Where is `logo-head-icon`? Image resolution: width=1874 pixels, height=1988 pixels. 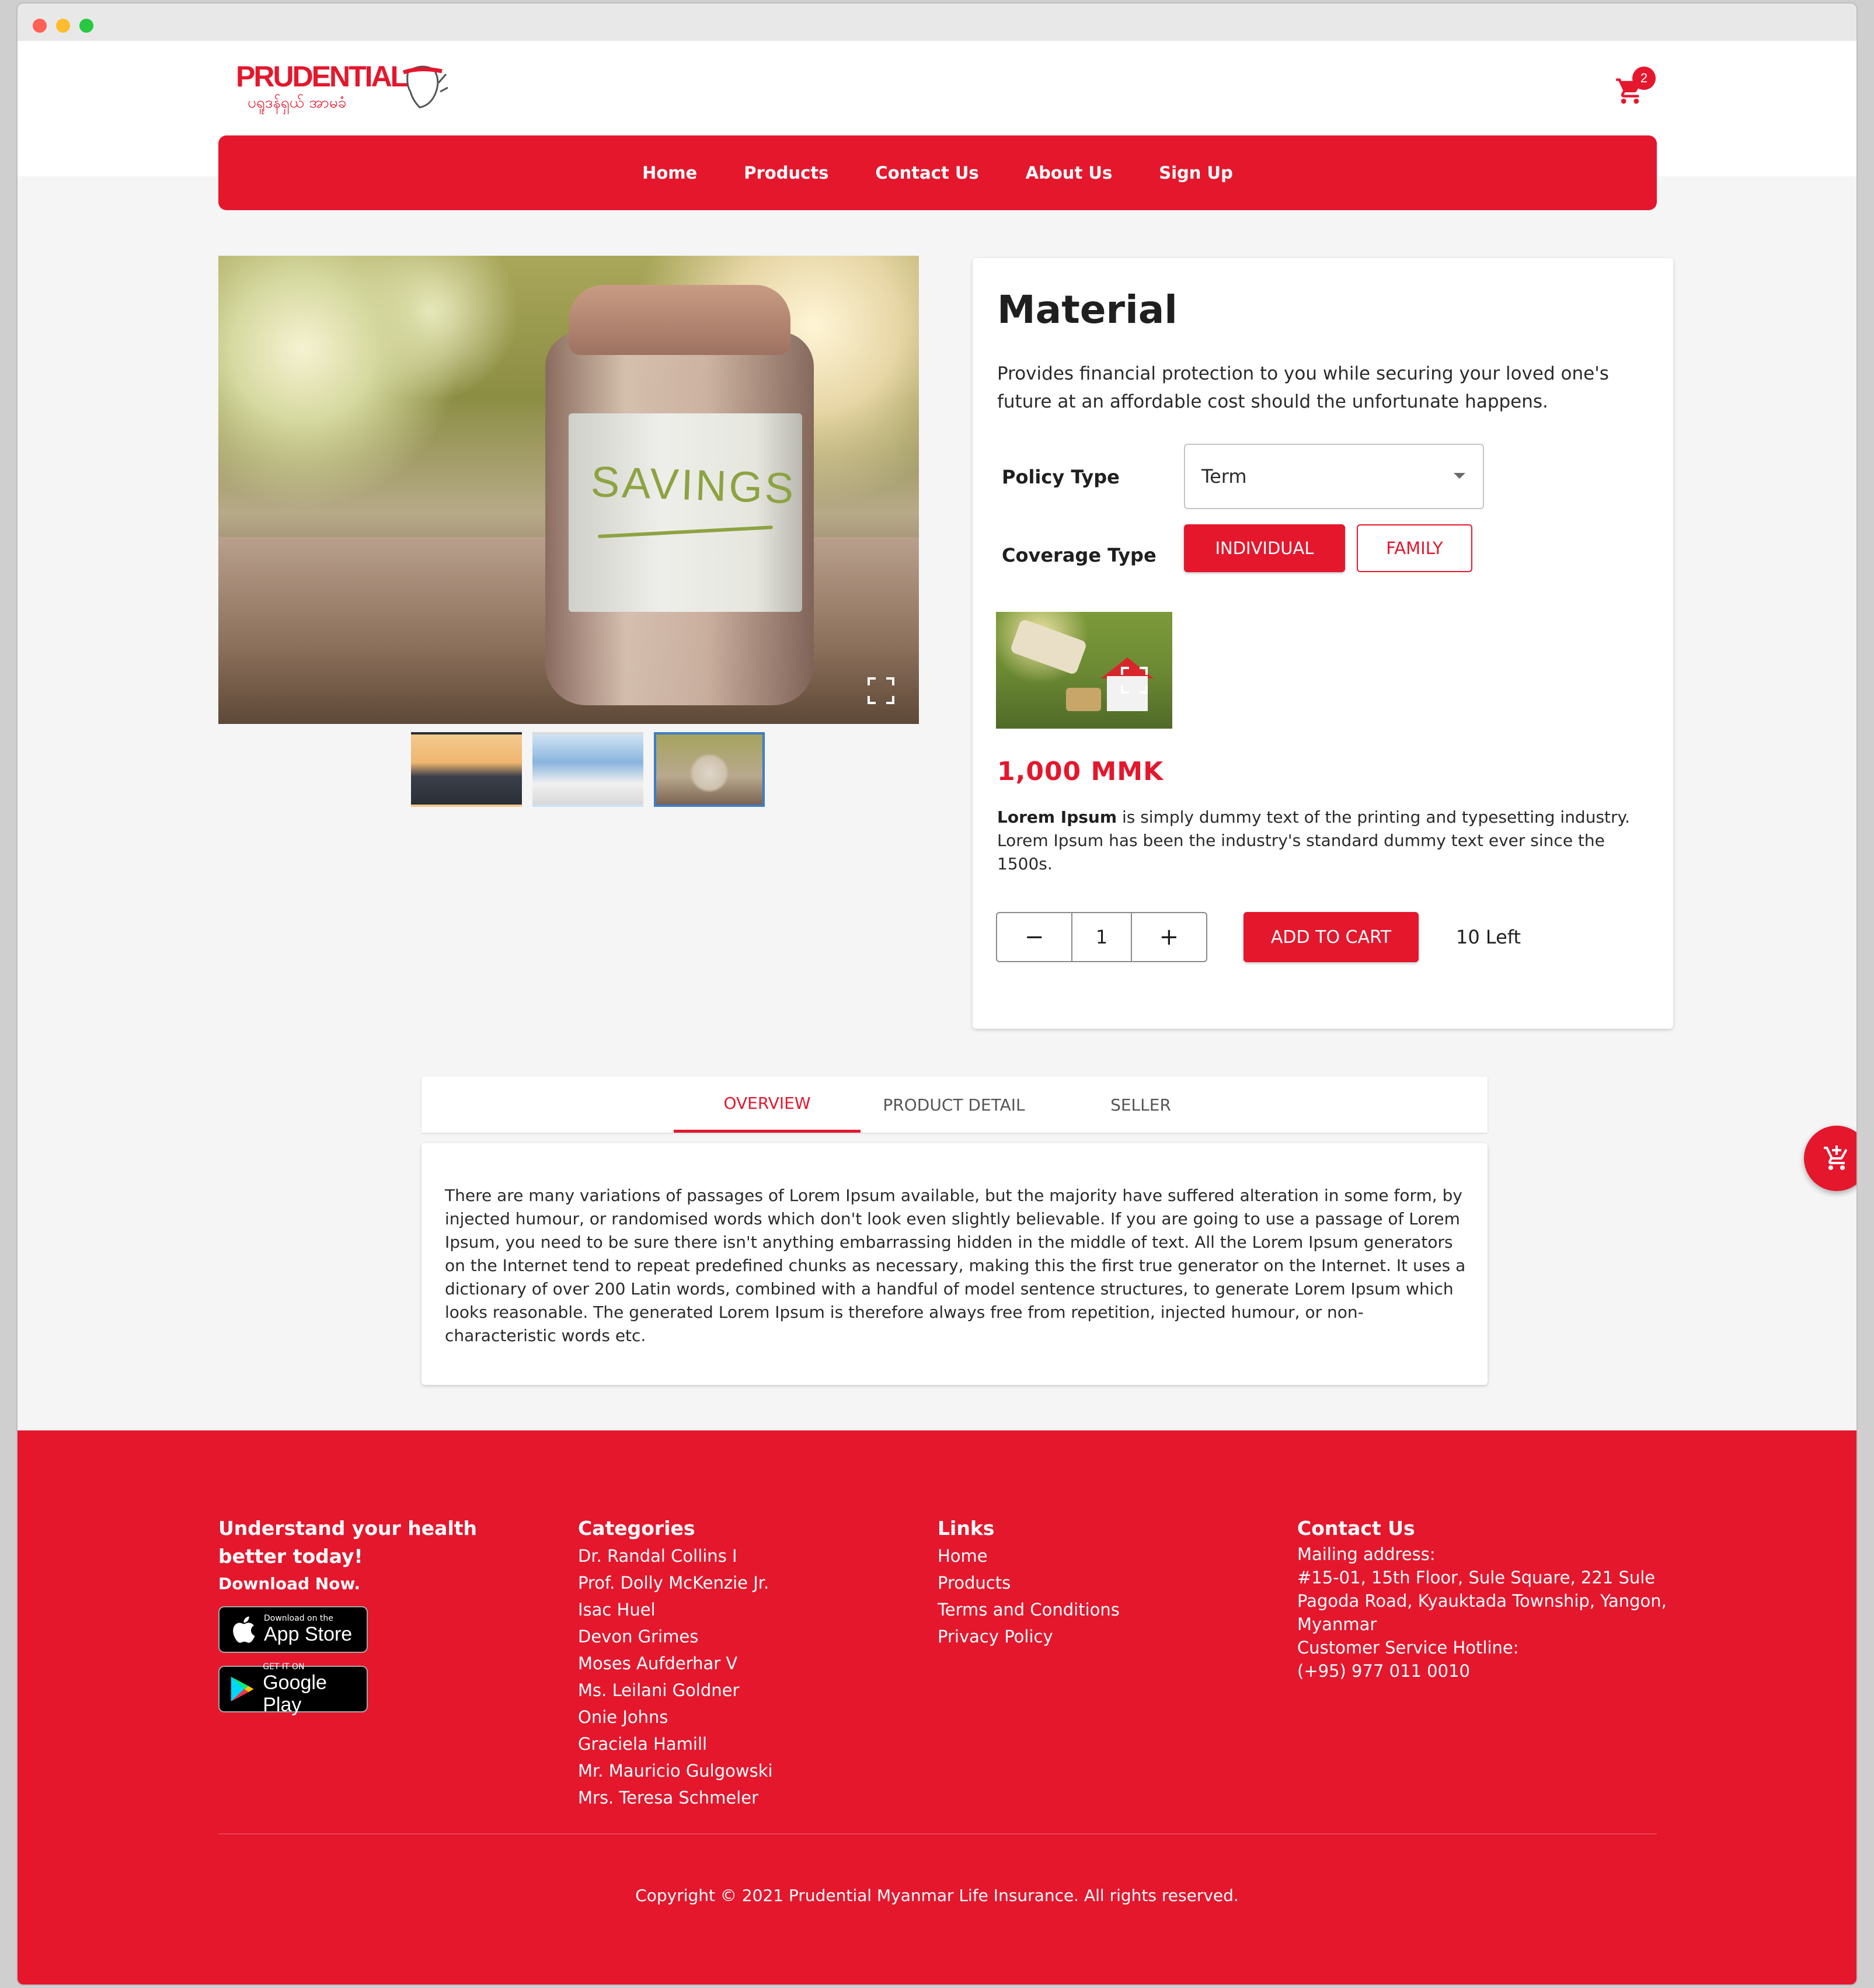
logo-head-icon is located at coordinates (425, 87).